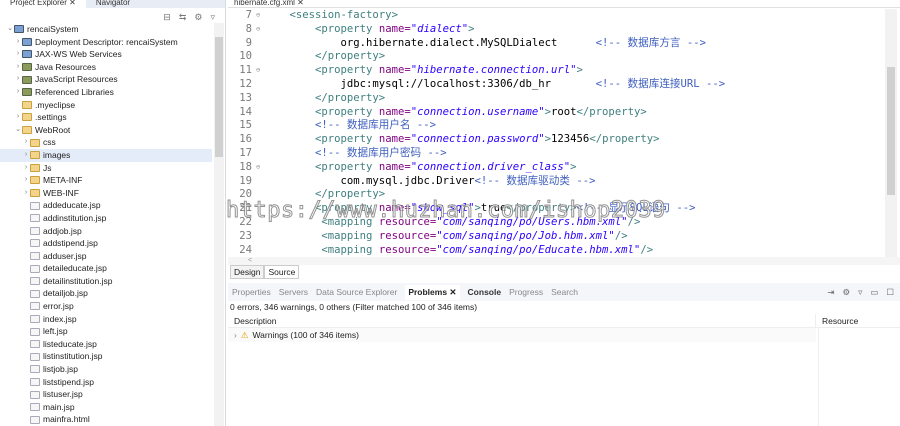 The height and width of the screenshot is (426, 900). What do you see at coordinates (356, 292) in the screenshot?
I see `tab-data-source-explorer: Data Source Explorer` at bounding box center [356, 292].